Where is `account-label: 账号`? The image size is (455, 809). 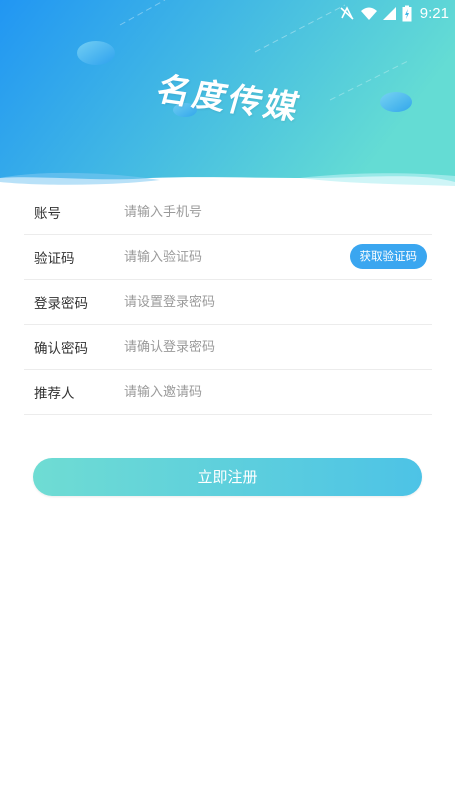
account-label: 账号 is located at coordinates (47, 214).